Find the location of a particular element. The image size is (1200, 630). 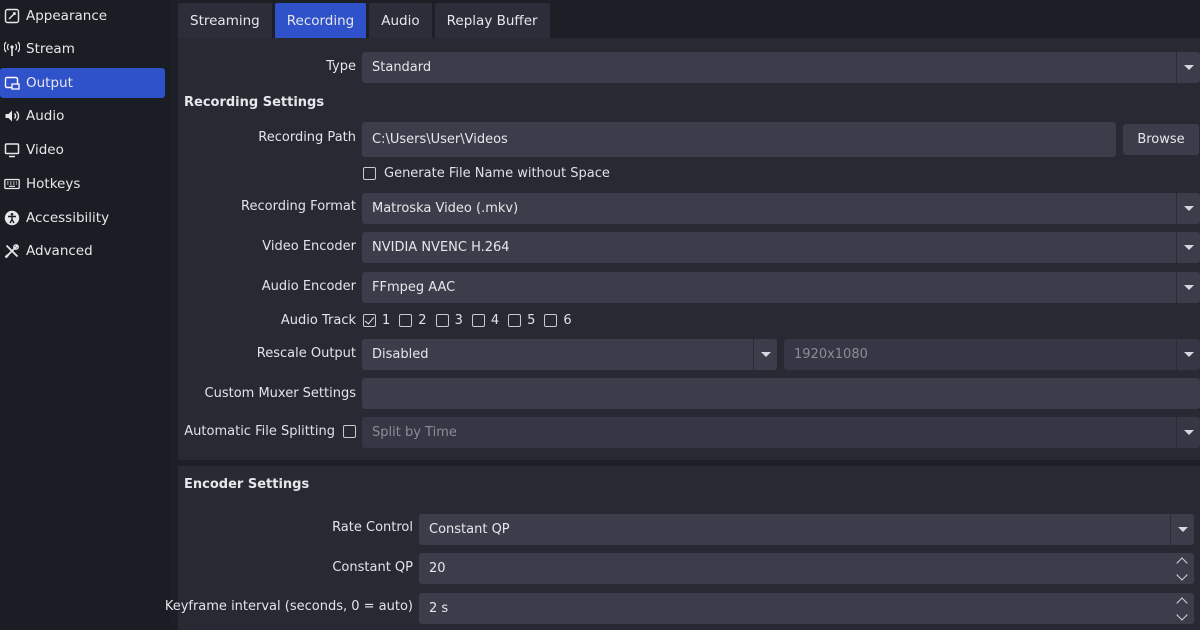

rate-control-select: Constant QP is located at coordinates (806, 529).